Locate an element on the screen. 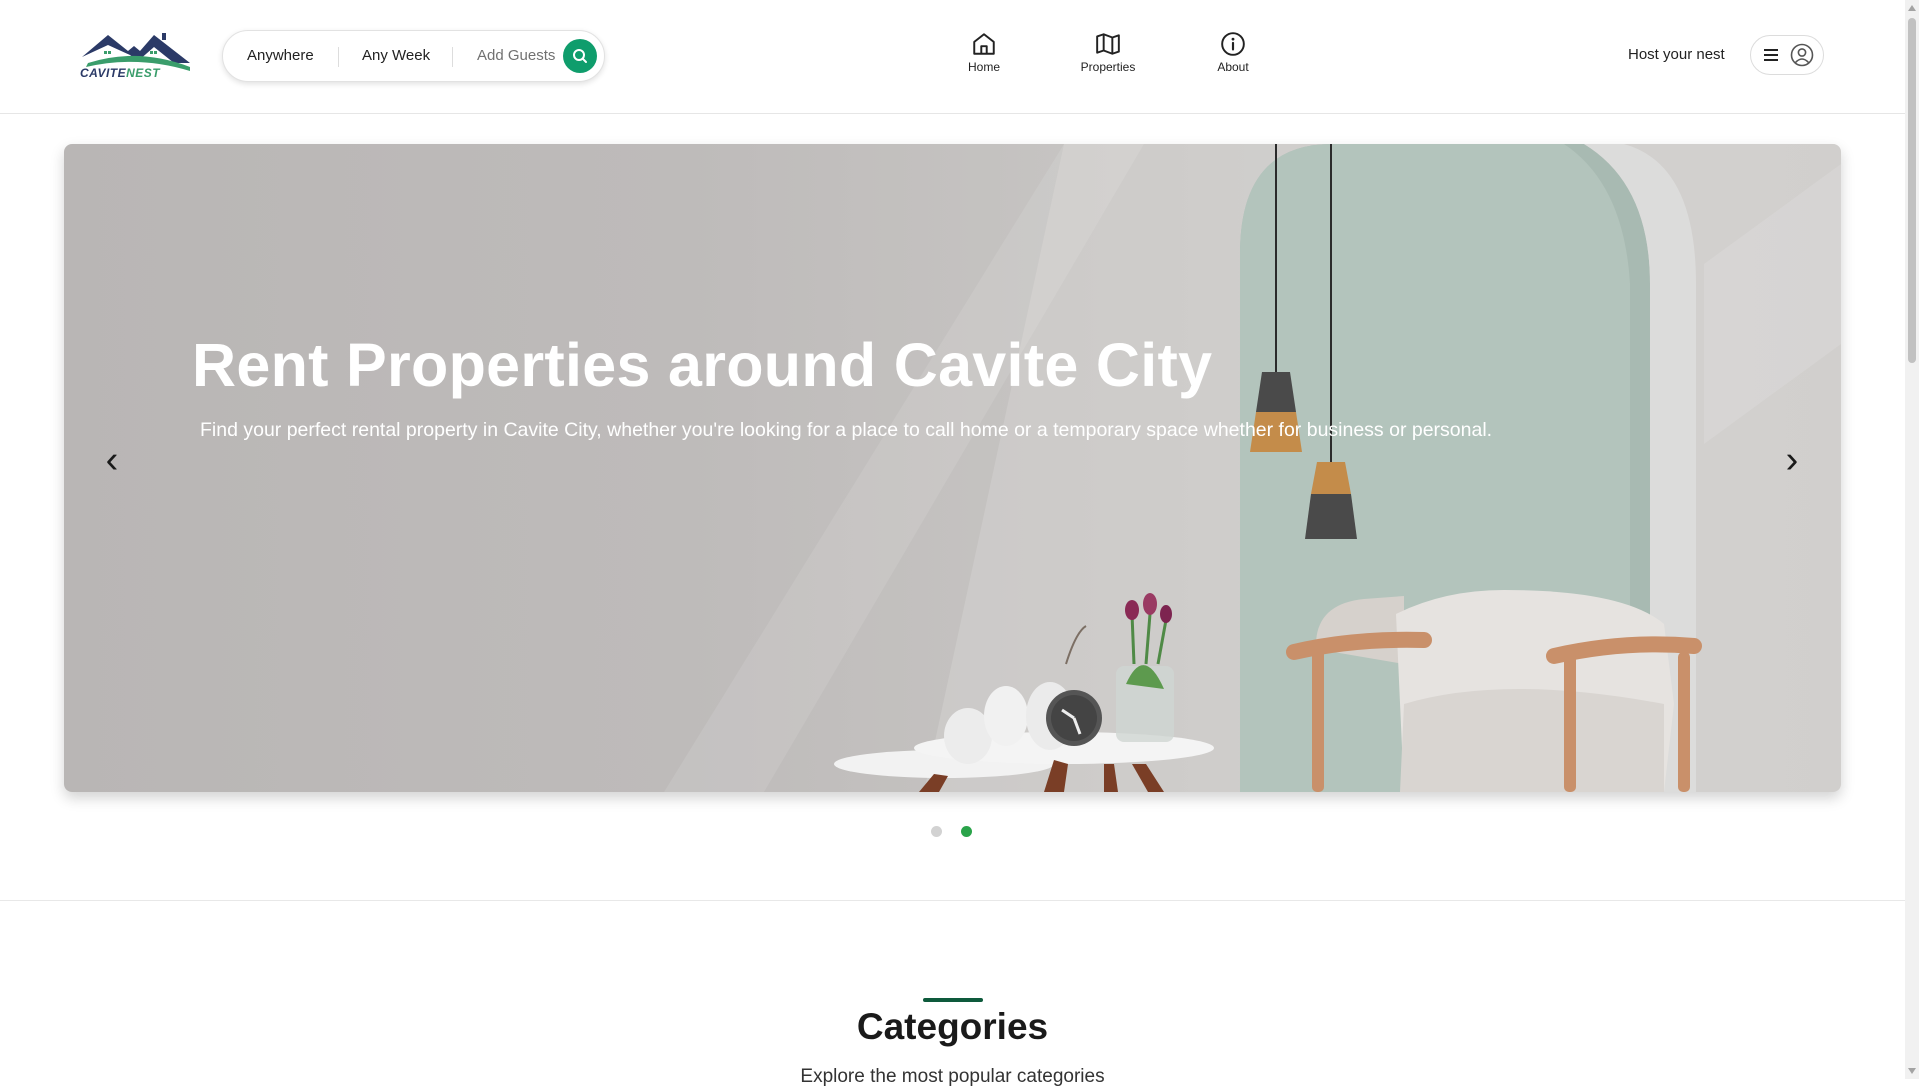 Image resolution: width=1919 pixels, height=1088 pixels. nav-home: Home is located at coordinates (984, 52).